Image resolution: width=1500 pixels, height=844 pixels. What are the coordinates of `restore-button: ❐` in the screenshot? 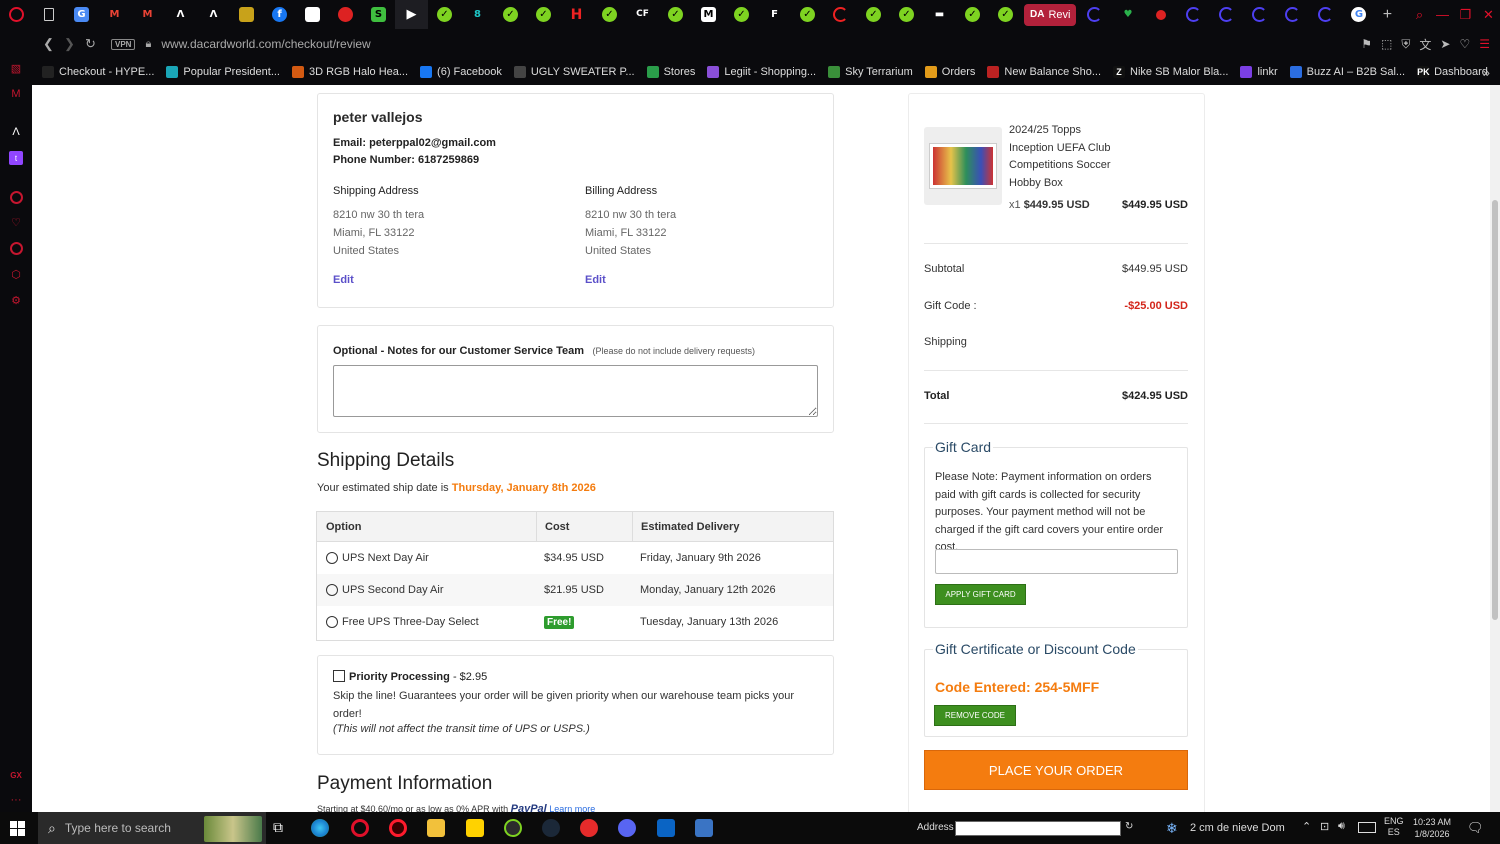 It's located at (1465, 15).